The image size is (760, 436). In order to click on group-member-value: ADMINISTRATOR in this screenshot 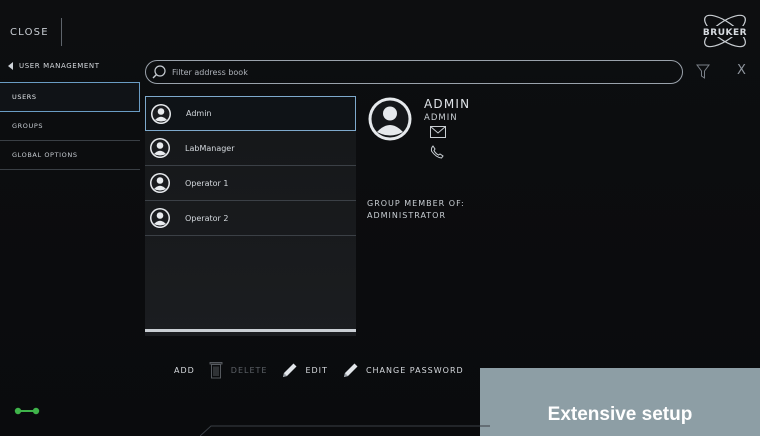, I will do `click(407, 215)`.